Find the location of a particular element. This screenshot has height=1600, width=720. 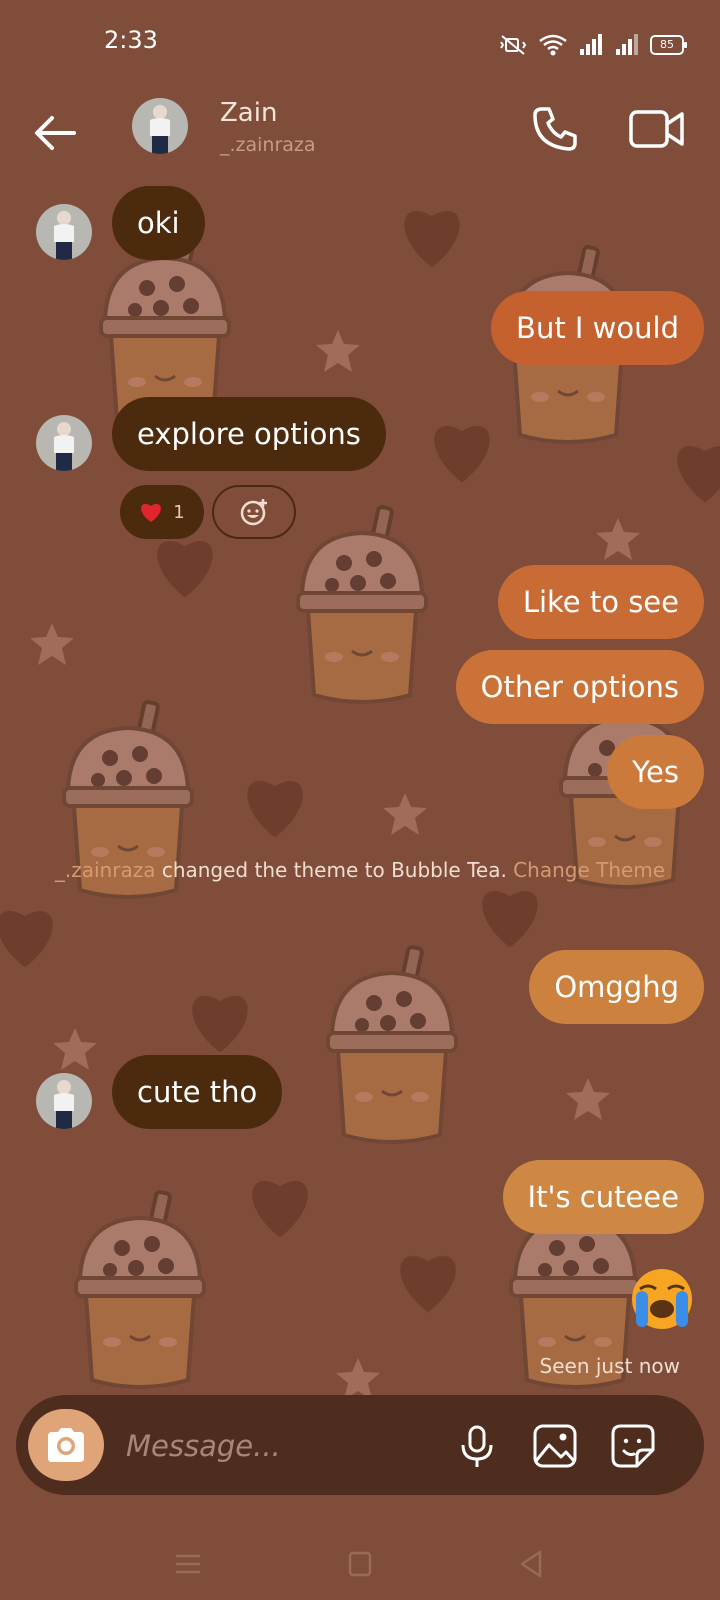

phone-icon is located at coordinates (555, 129).